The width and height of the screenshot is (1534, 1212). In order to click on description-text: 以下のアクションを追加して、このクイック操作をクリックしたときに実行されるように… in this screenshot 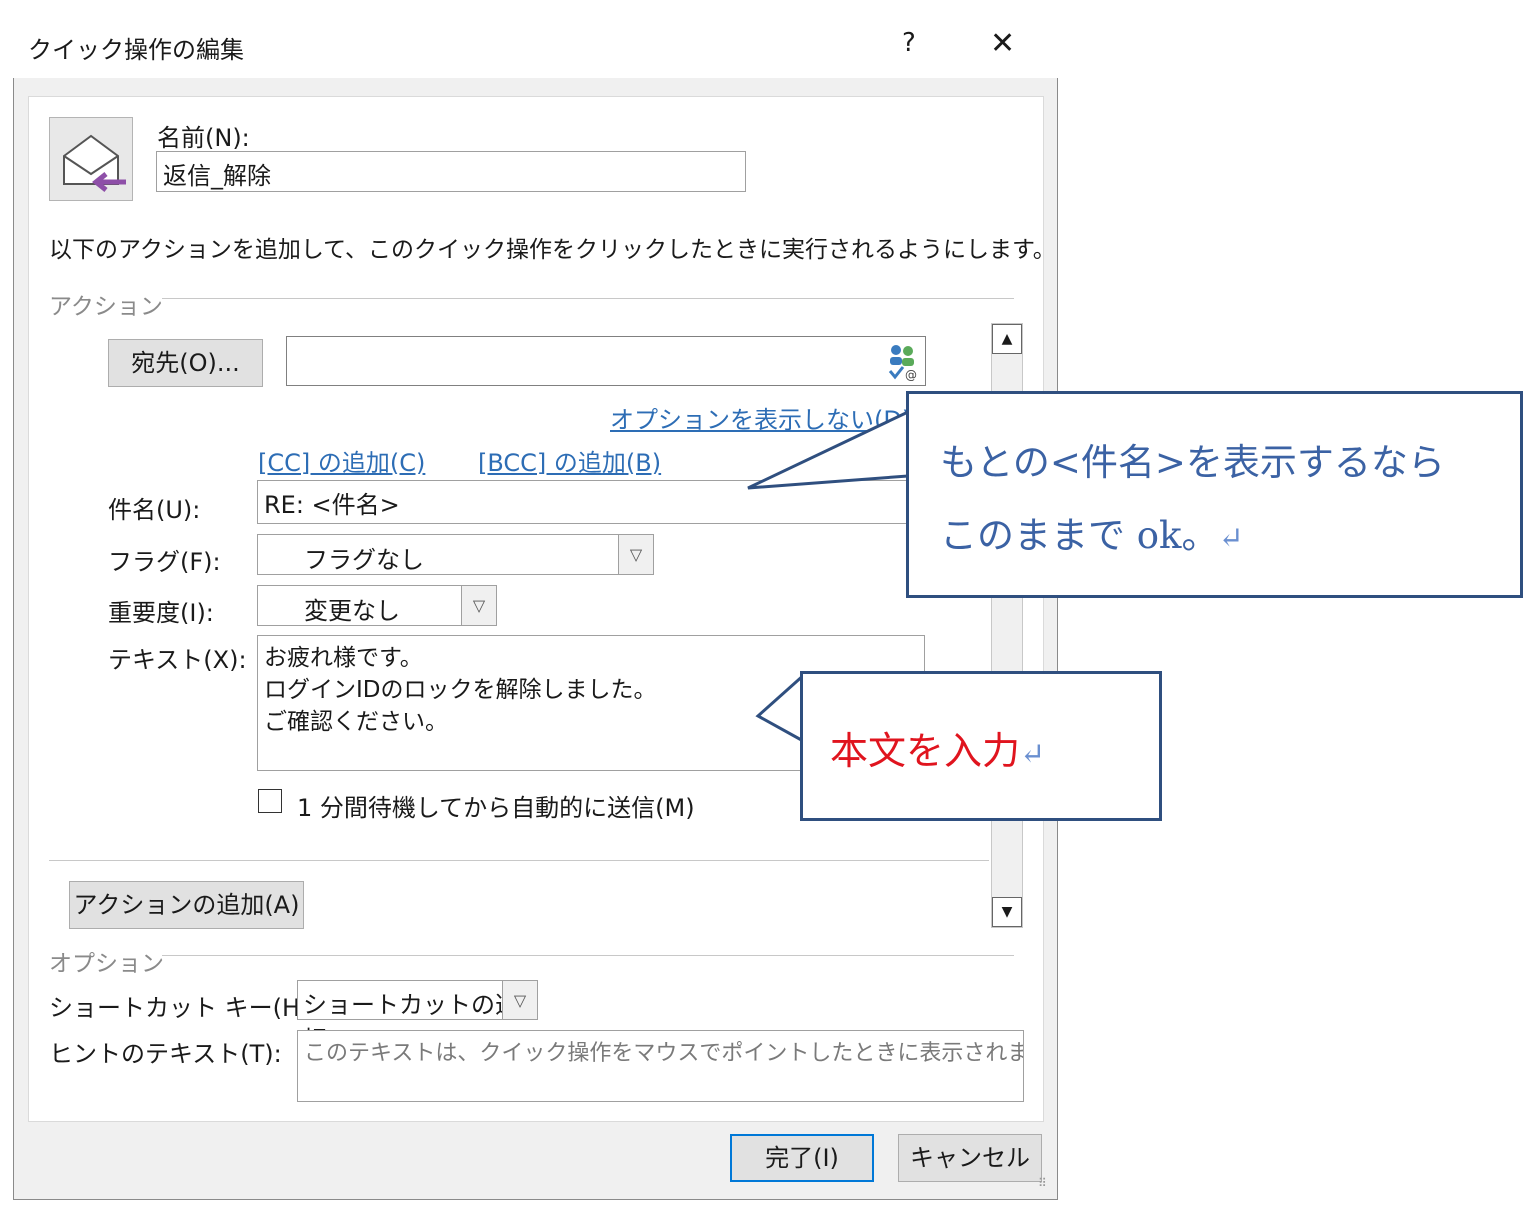, I will do `click(552, 250)`.